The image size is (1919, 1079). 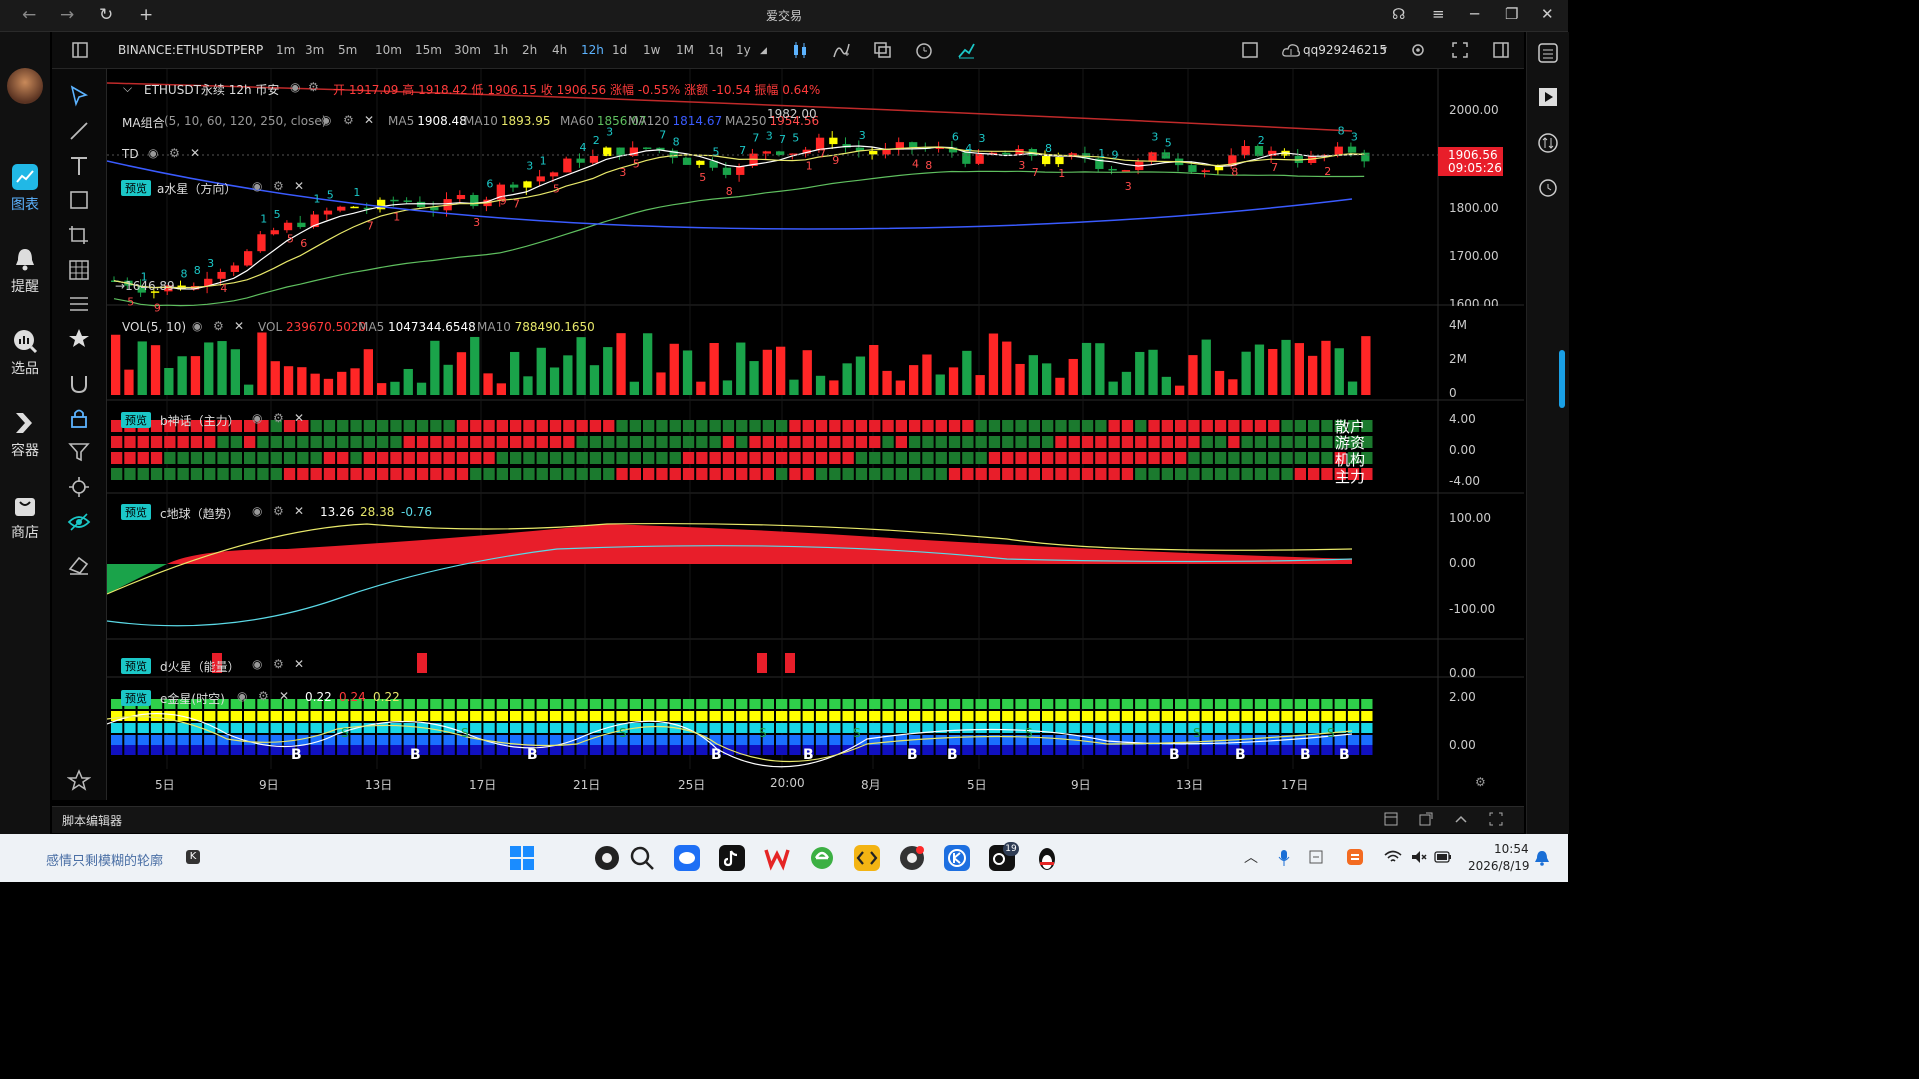 I want to click on eraser-icon, so click(x=79, y=565).